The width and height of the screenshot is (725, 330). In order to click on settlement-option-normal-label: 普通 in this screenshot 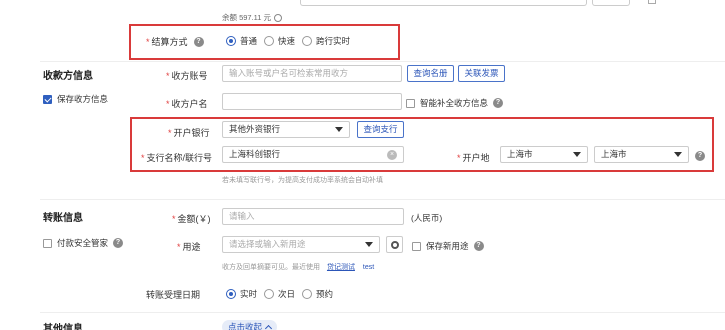, I will do `click(249, 41)`.